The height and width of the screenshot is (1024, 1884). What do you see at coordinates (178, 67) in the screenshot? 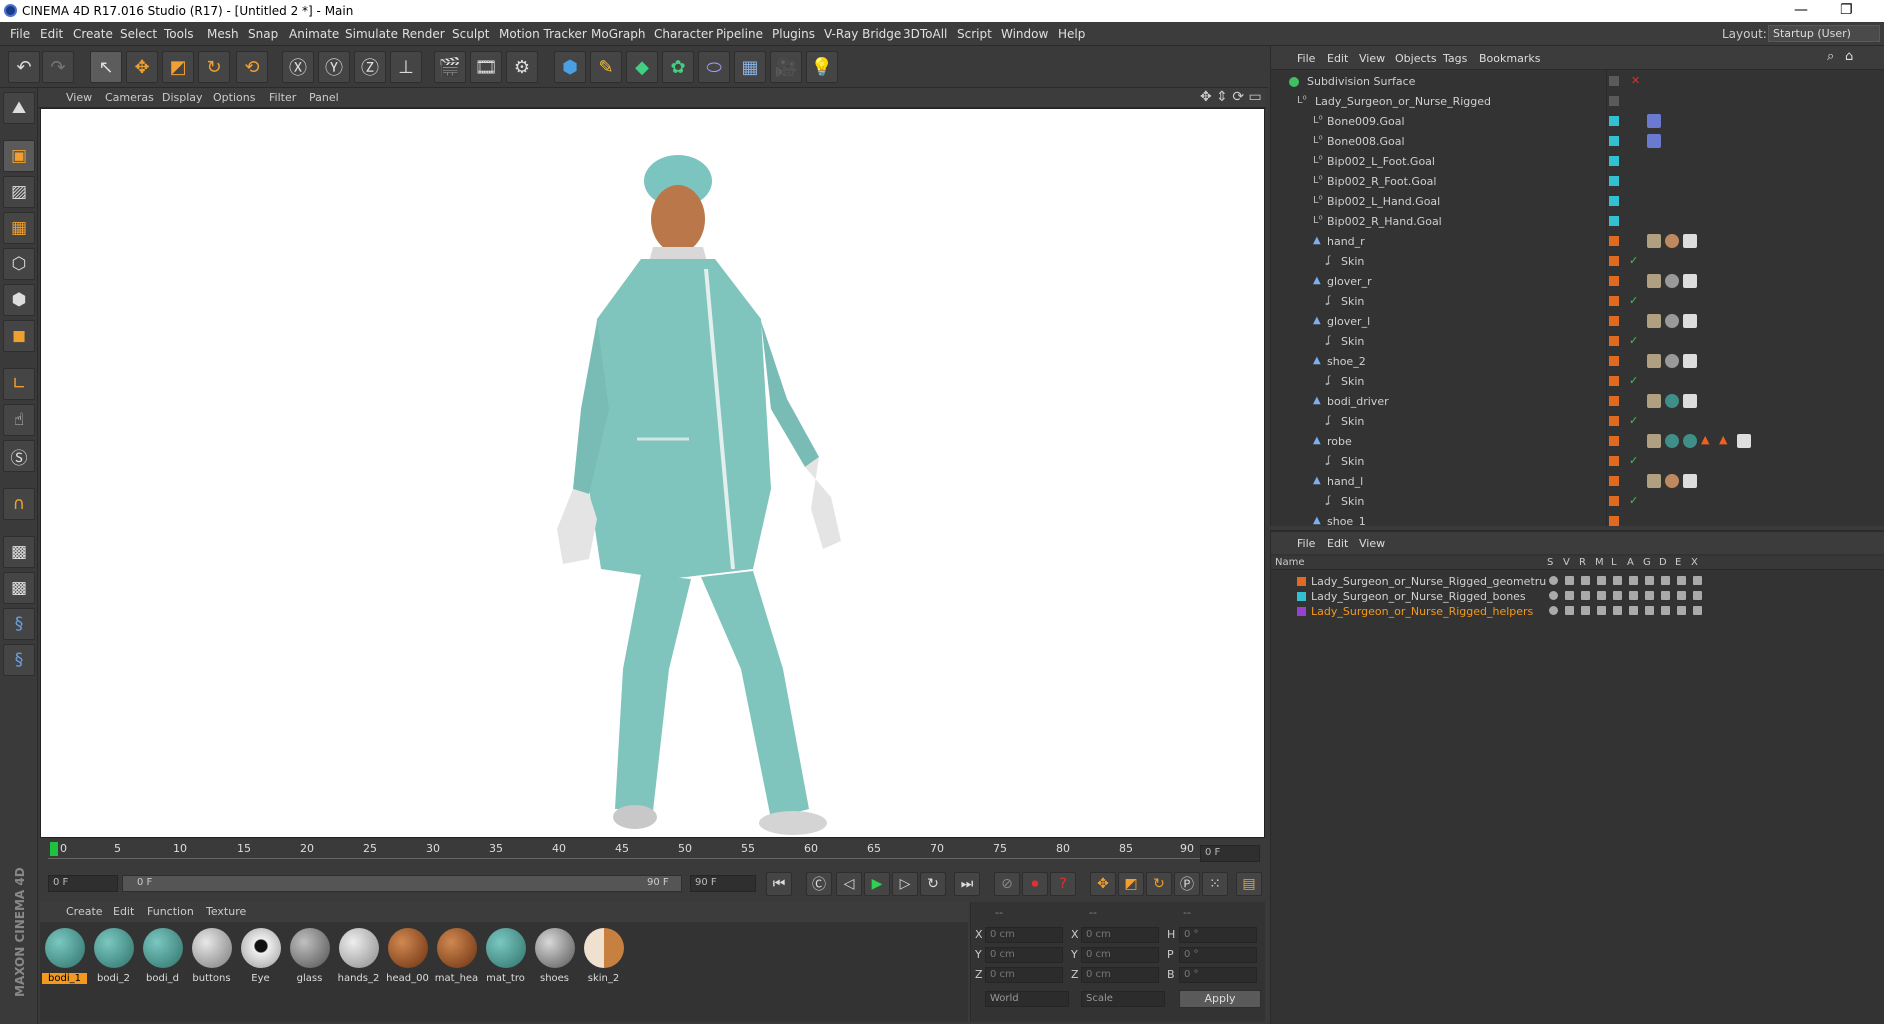
I see `scale-tool-button: ◩` at bounding box center [178, 67].